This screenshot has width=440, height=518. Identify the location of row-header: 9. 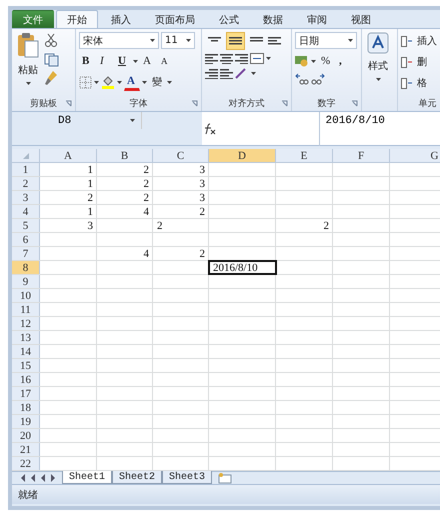
(26, 281).